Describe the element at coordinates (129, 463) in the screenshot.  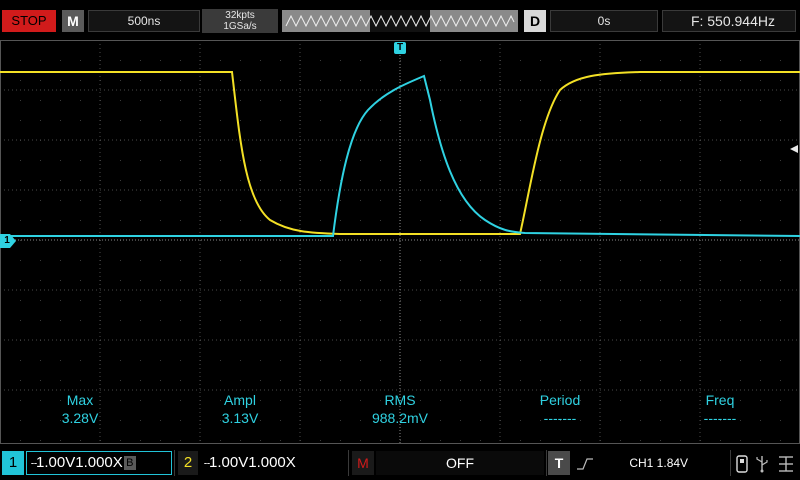
I see `bandwidth-limit-badge: B` at that location.